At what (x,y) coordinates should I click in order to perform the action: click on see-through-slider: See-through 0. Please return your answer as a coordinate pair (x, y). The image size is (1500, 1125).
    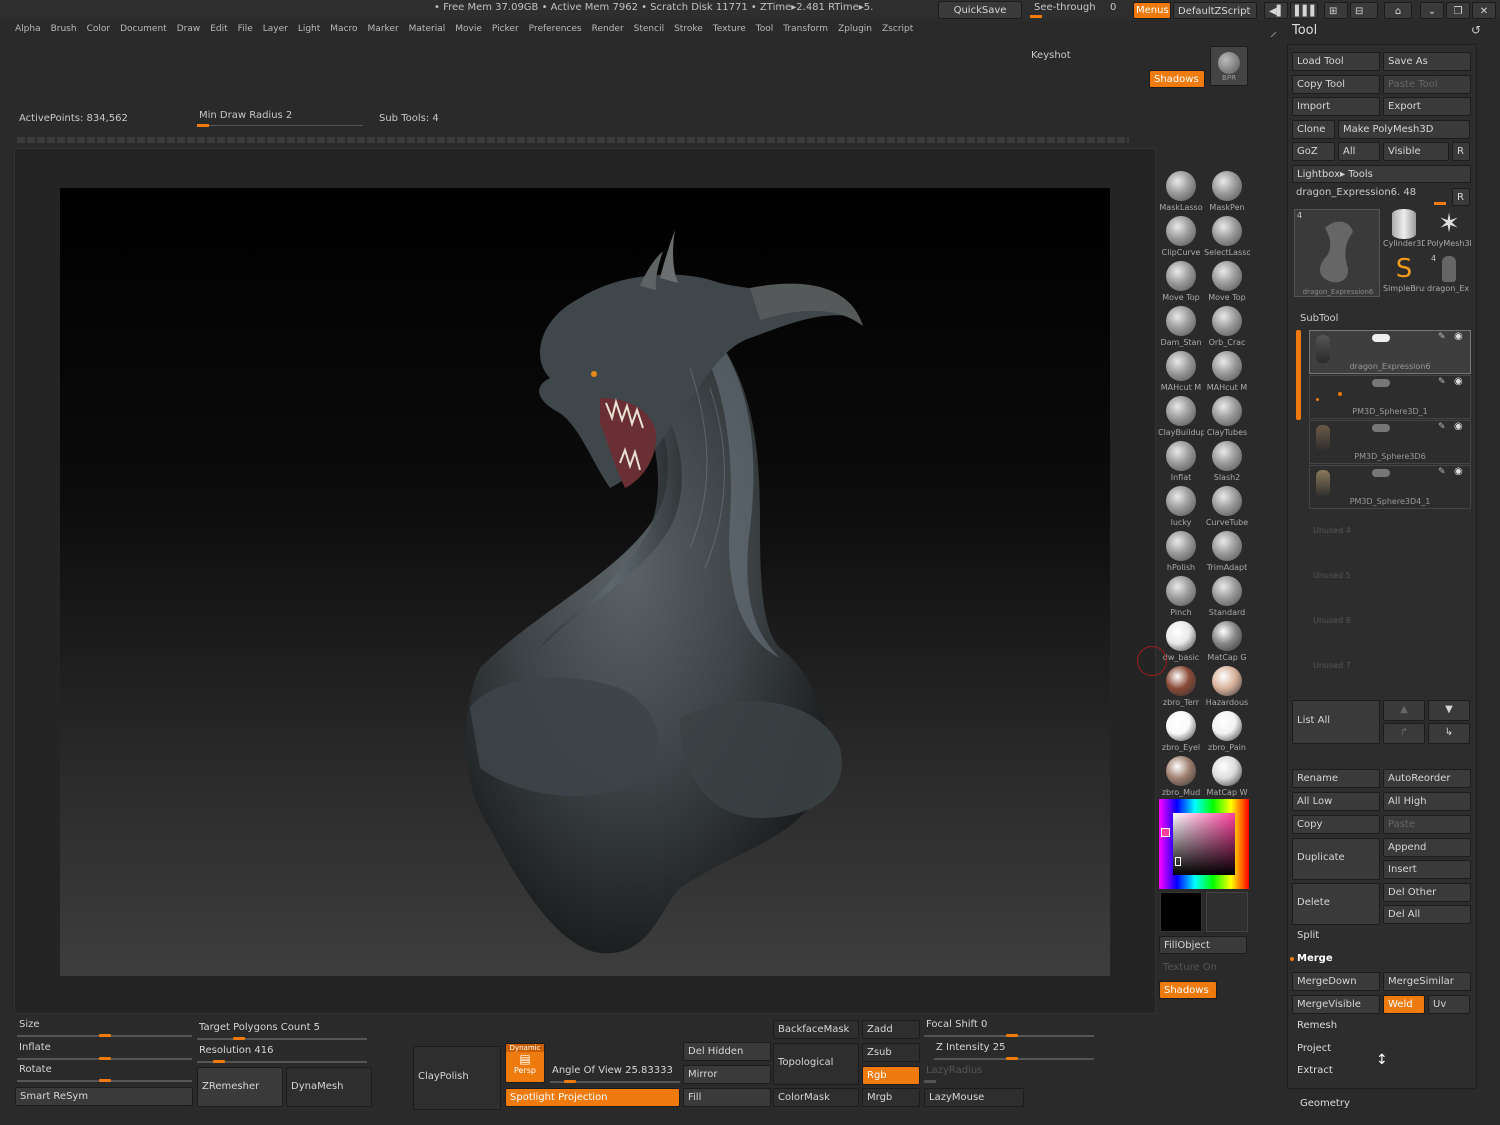
    Looking at the image, I should click on (1078, 10).